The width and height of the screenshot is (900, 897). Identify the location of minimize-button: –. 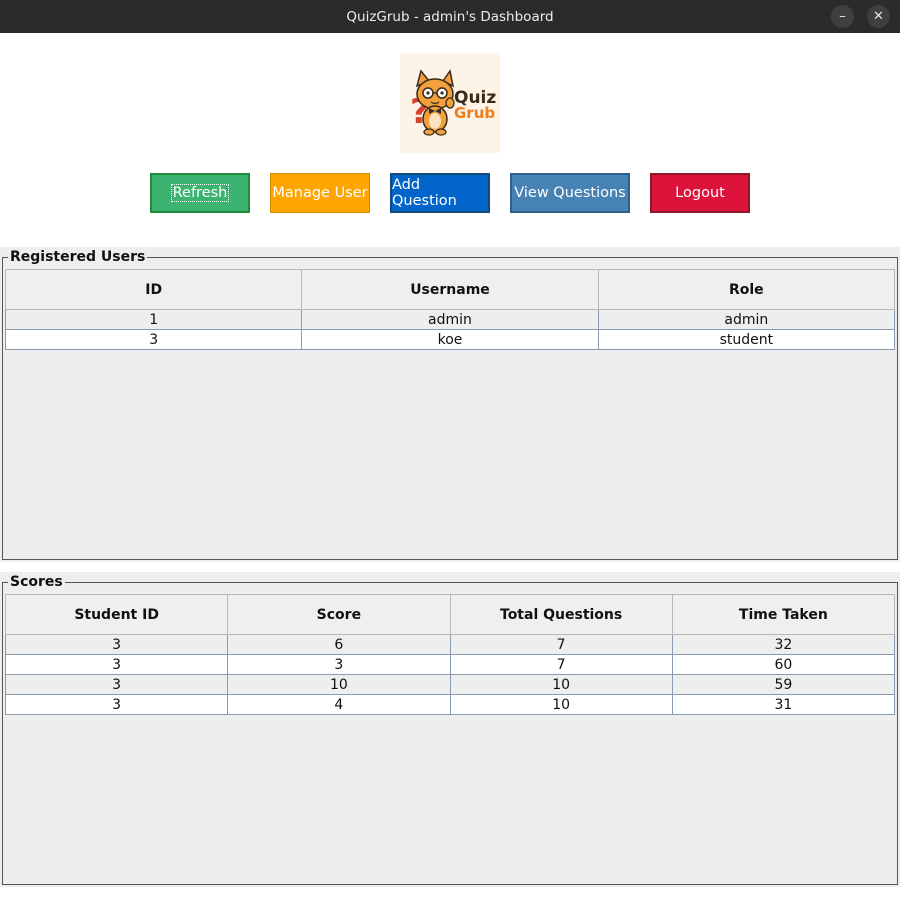
(842, 16).